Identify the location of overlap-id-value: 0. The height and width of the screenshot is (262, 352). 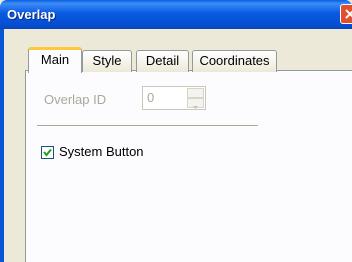
(151, 97).